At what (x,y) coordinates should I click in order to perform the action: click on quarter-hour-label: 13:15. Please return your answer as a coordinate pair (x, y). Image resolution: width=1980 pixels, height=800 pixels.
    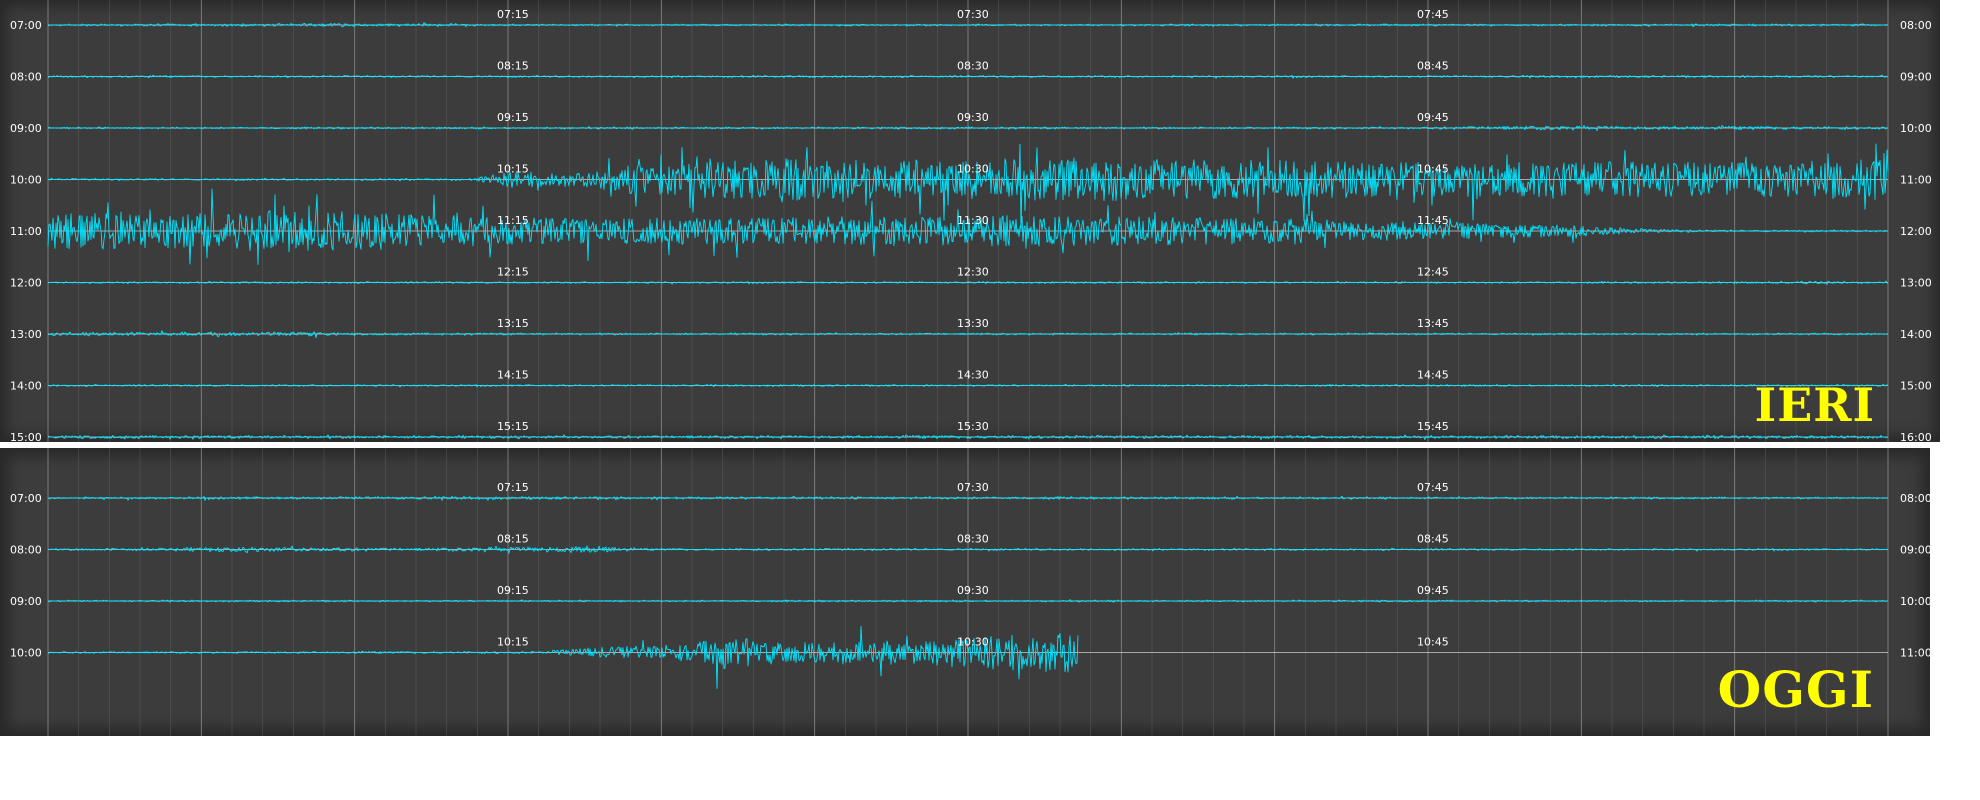
    Looking at the image, I should click on (513, 323).